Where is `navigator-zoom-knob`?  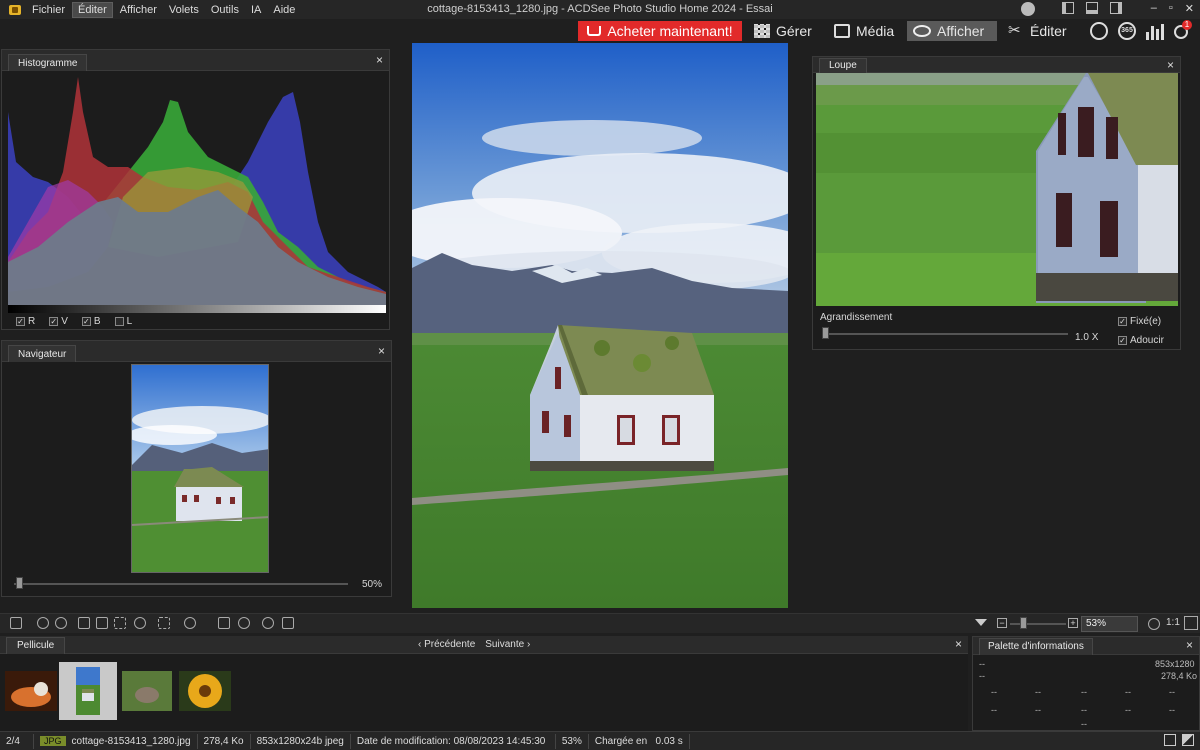
navigator-zoom-knob is located at coordinates (19, 583).